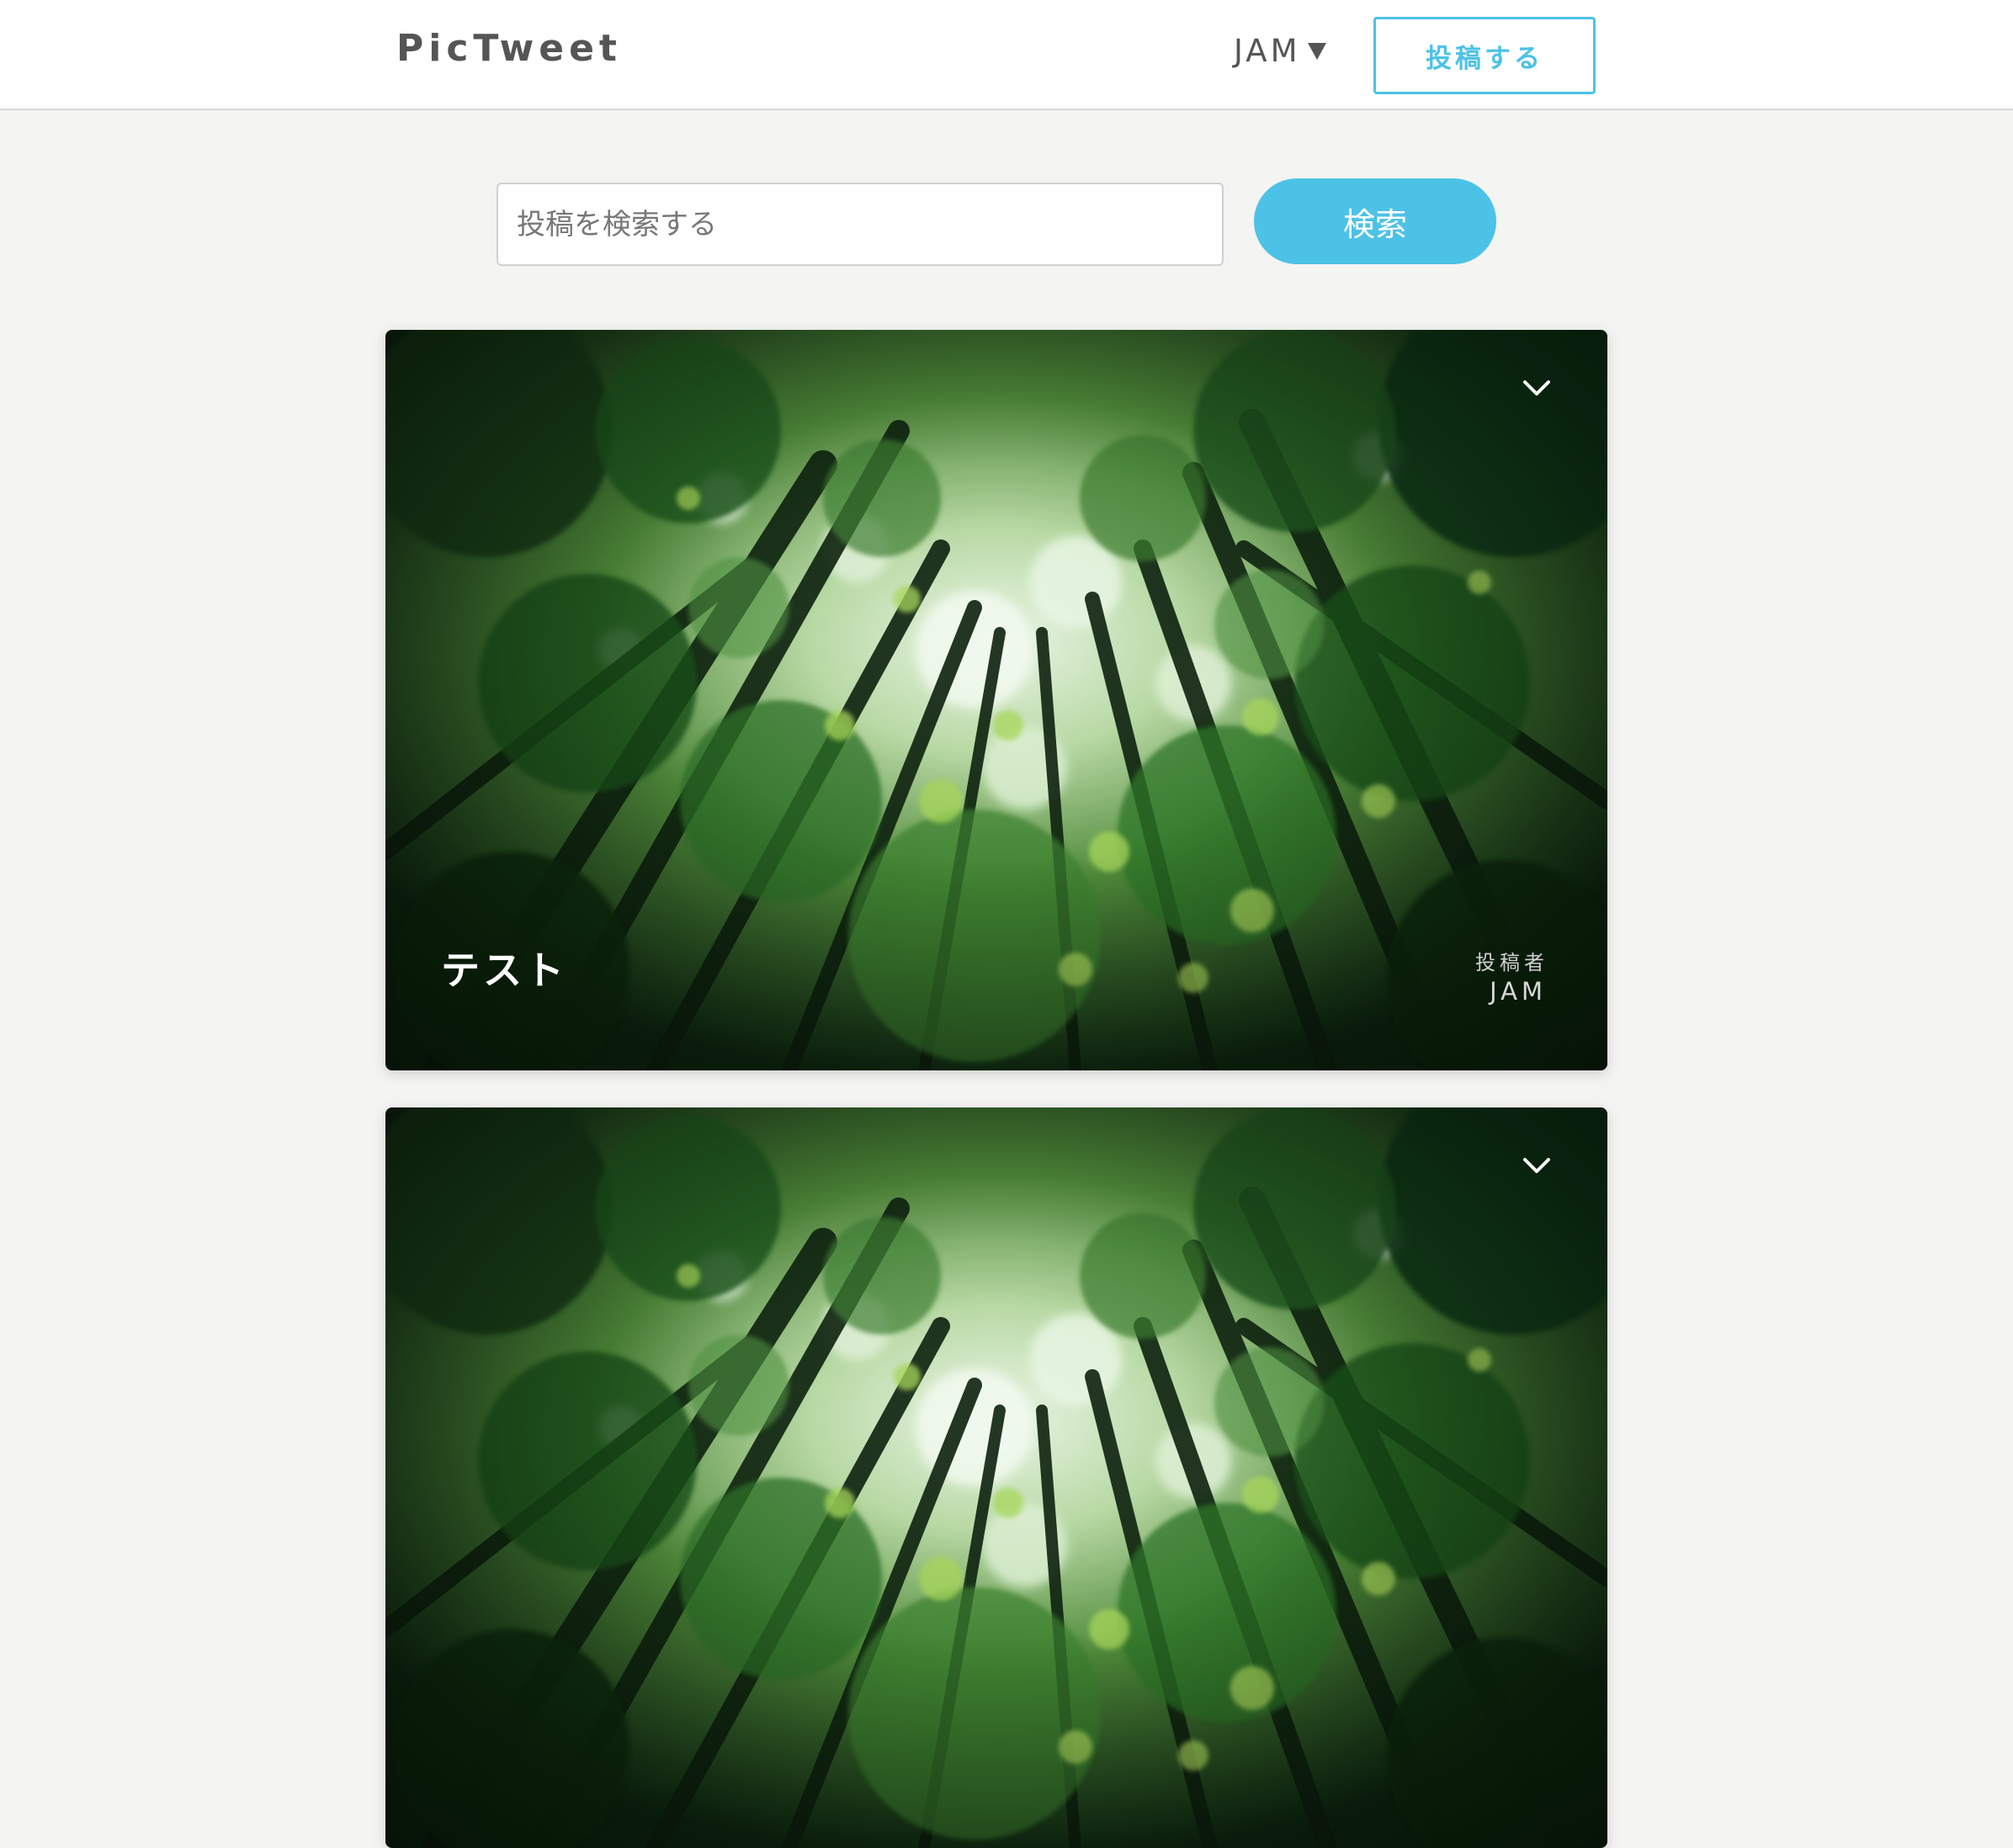 The image size is (2013, 1848). I want to click on user-name: JAM, so click(1267, 50).